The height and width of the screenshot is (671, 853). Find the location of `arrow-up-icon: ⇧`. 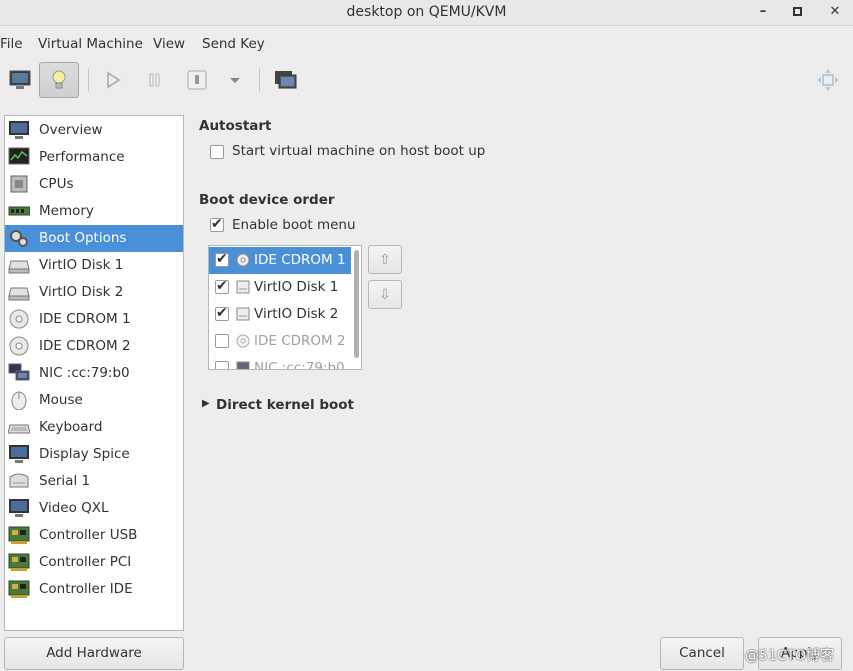

arrow-up-icon: ⇧ is located at coordinates (385, 259).